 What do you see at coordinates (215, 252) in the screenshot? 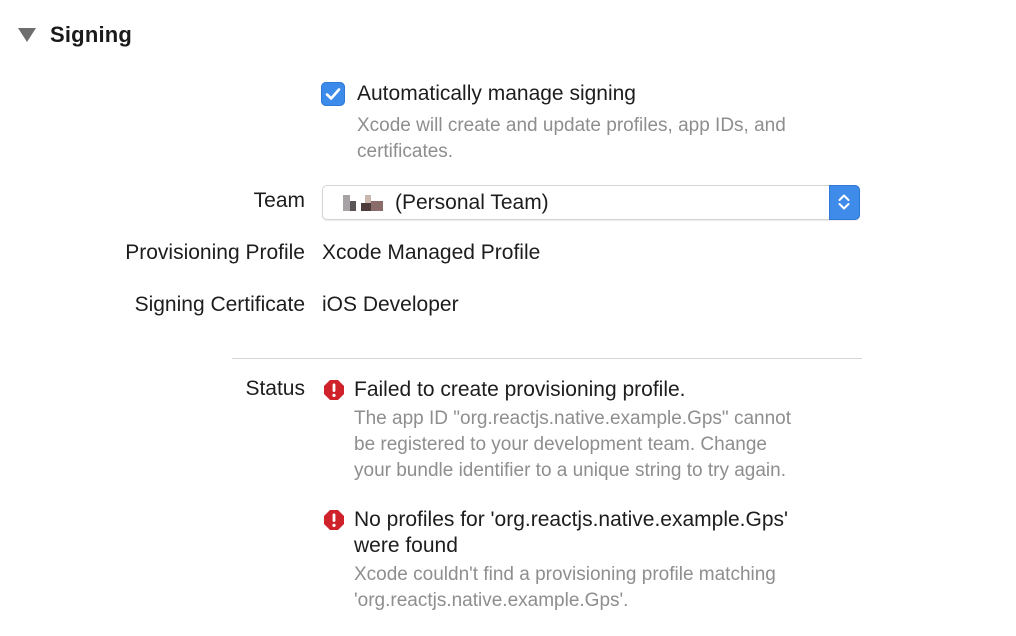
I see `provisioning-profile-label: Provisioning Profile` at bounding box center [215, 252].